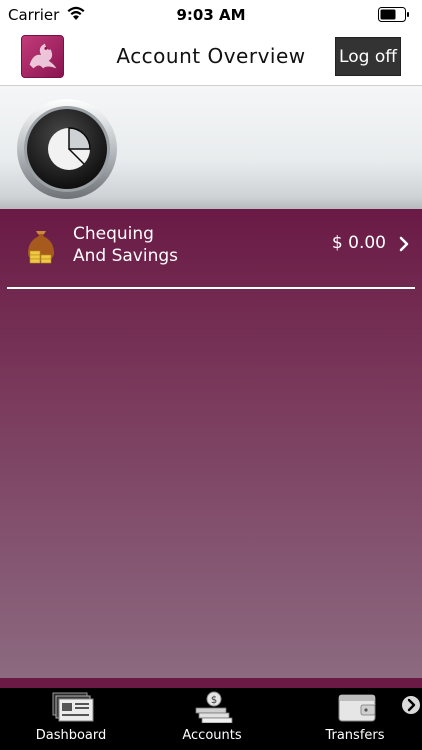  What do you see at coordinates (355, 735) in the screenshot?
I see `tab-transfers-label: Transfers` at bounding box center [355, 735].